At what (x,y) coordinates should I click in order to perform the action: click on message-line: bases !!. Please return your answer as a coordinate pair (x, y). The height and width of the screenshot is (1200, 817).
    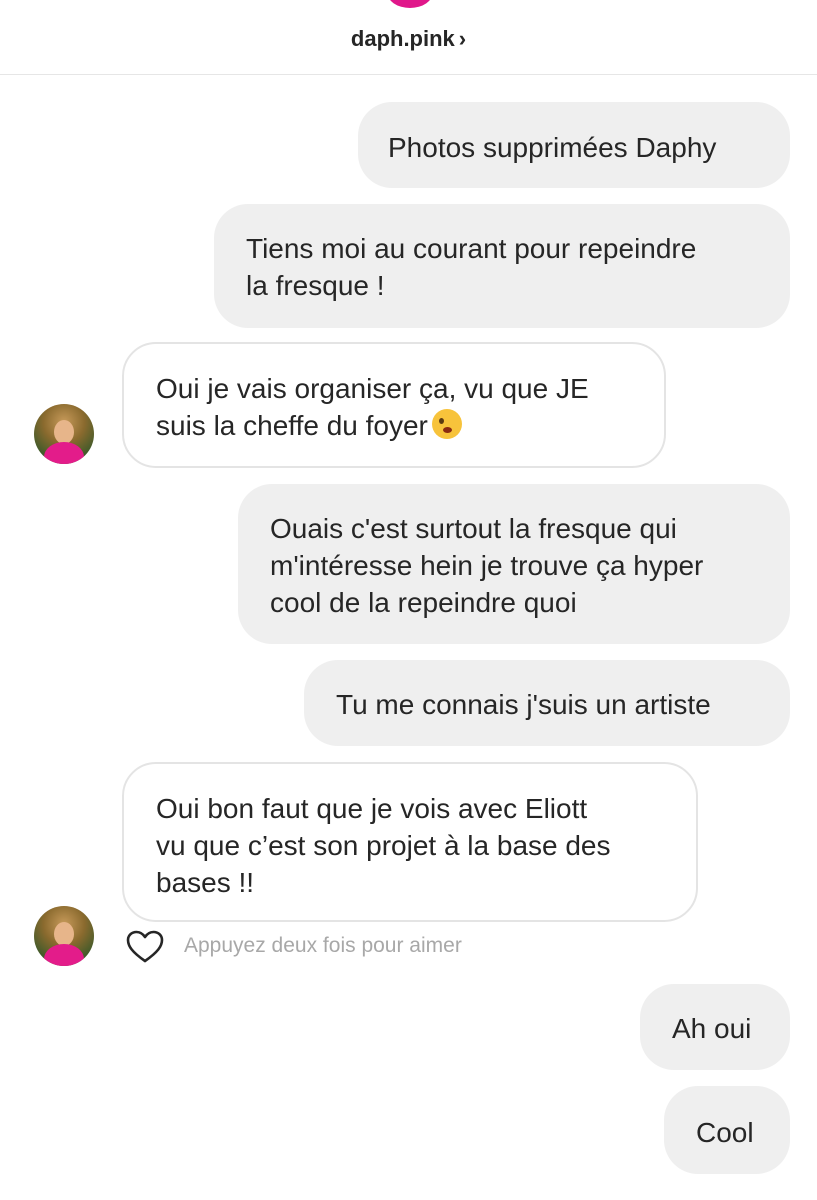
    Looking at the image, I should click on (205, 882).